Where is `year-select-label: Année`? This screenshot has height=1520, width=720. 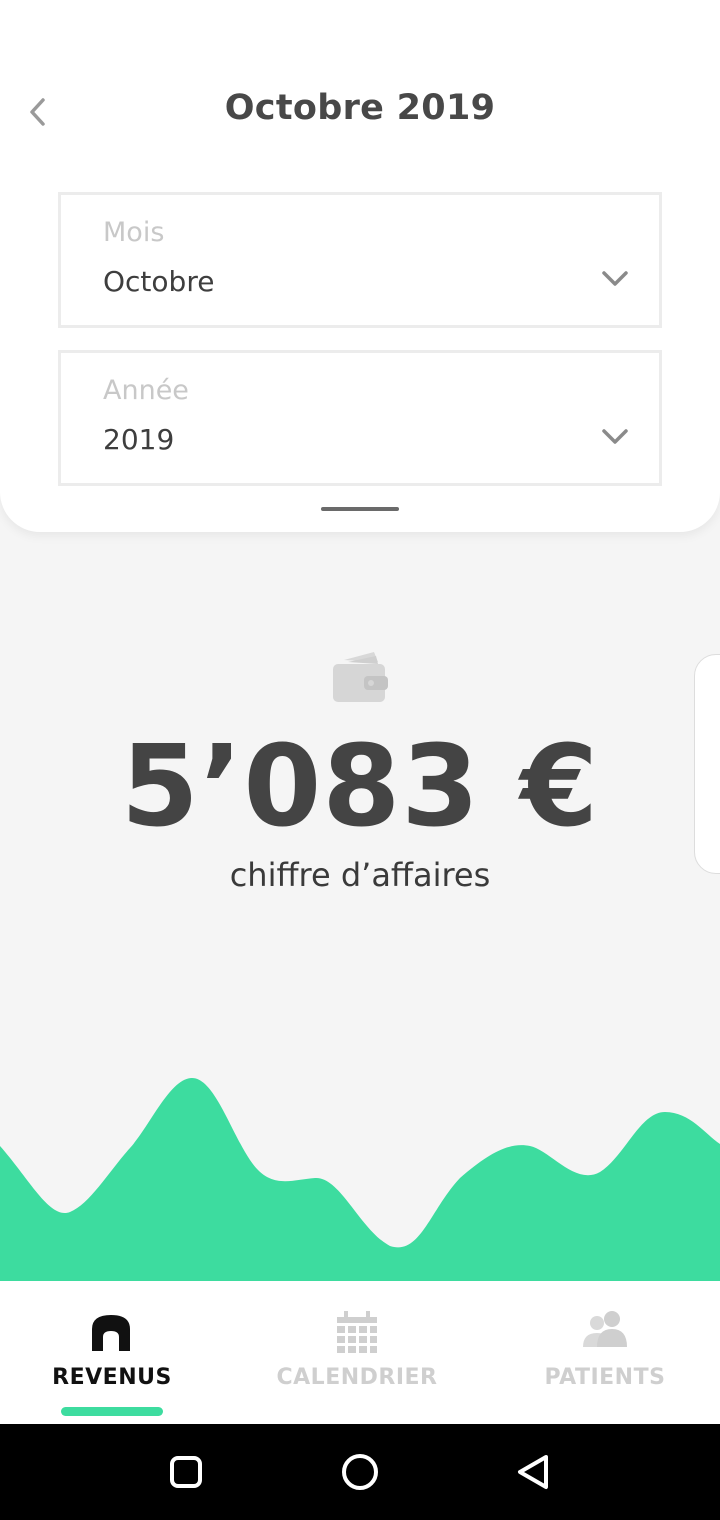 year-select-label: Année is located at coordinates (146, 390).